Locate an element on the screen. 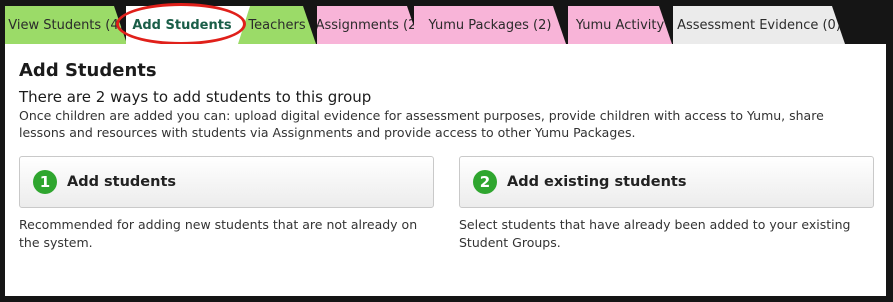  page-title: Add Students is located at coordinates (88, 70).